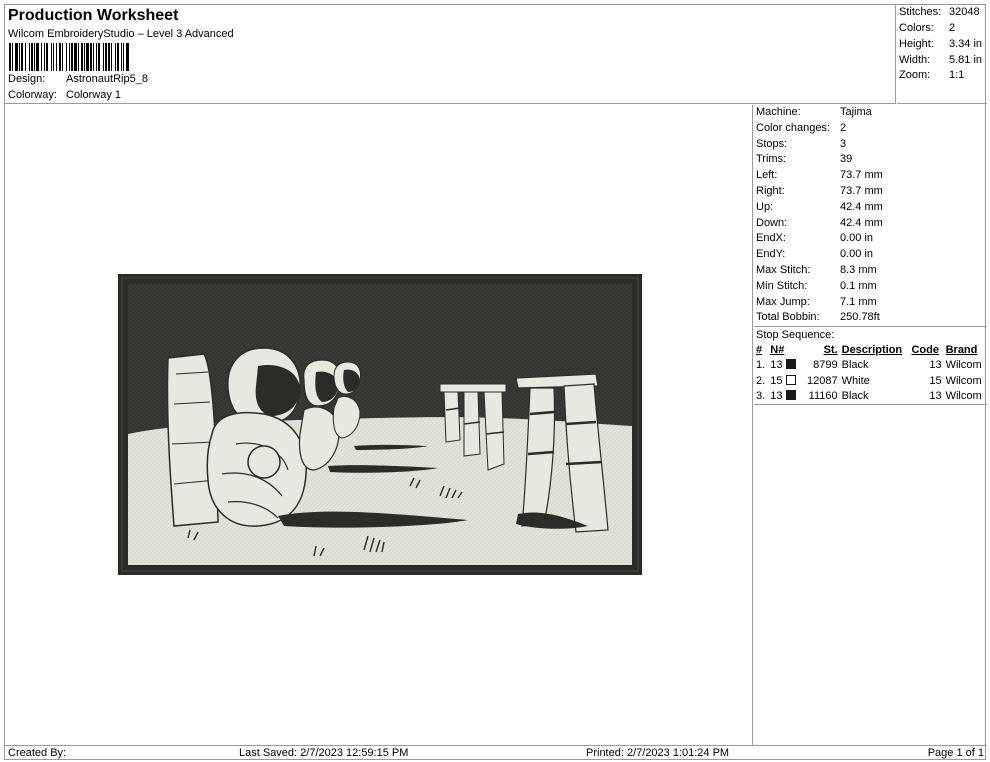  Describe the element at coordinates (856, 112) in the screenshot. I see `machine-info-value: Tajima` at that location.